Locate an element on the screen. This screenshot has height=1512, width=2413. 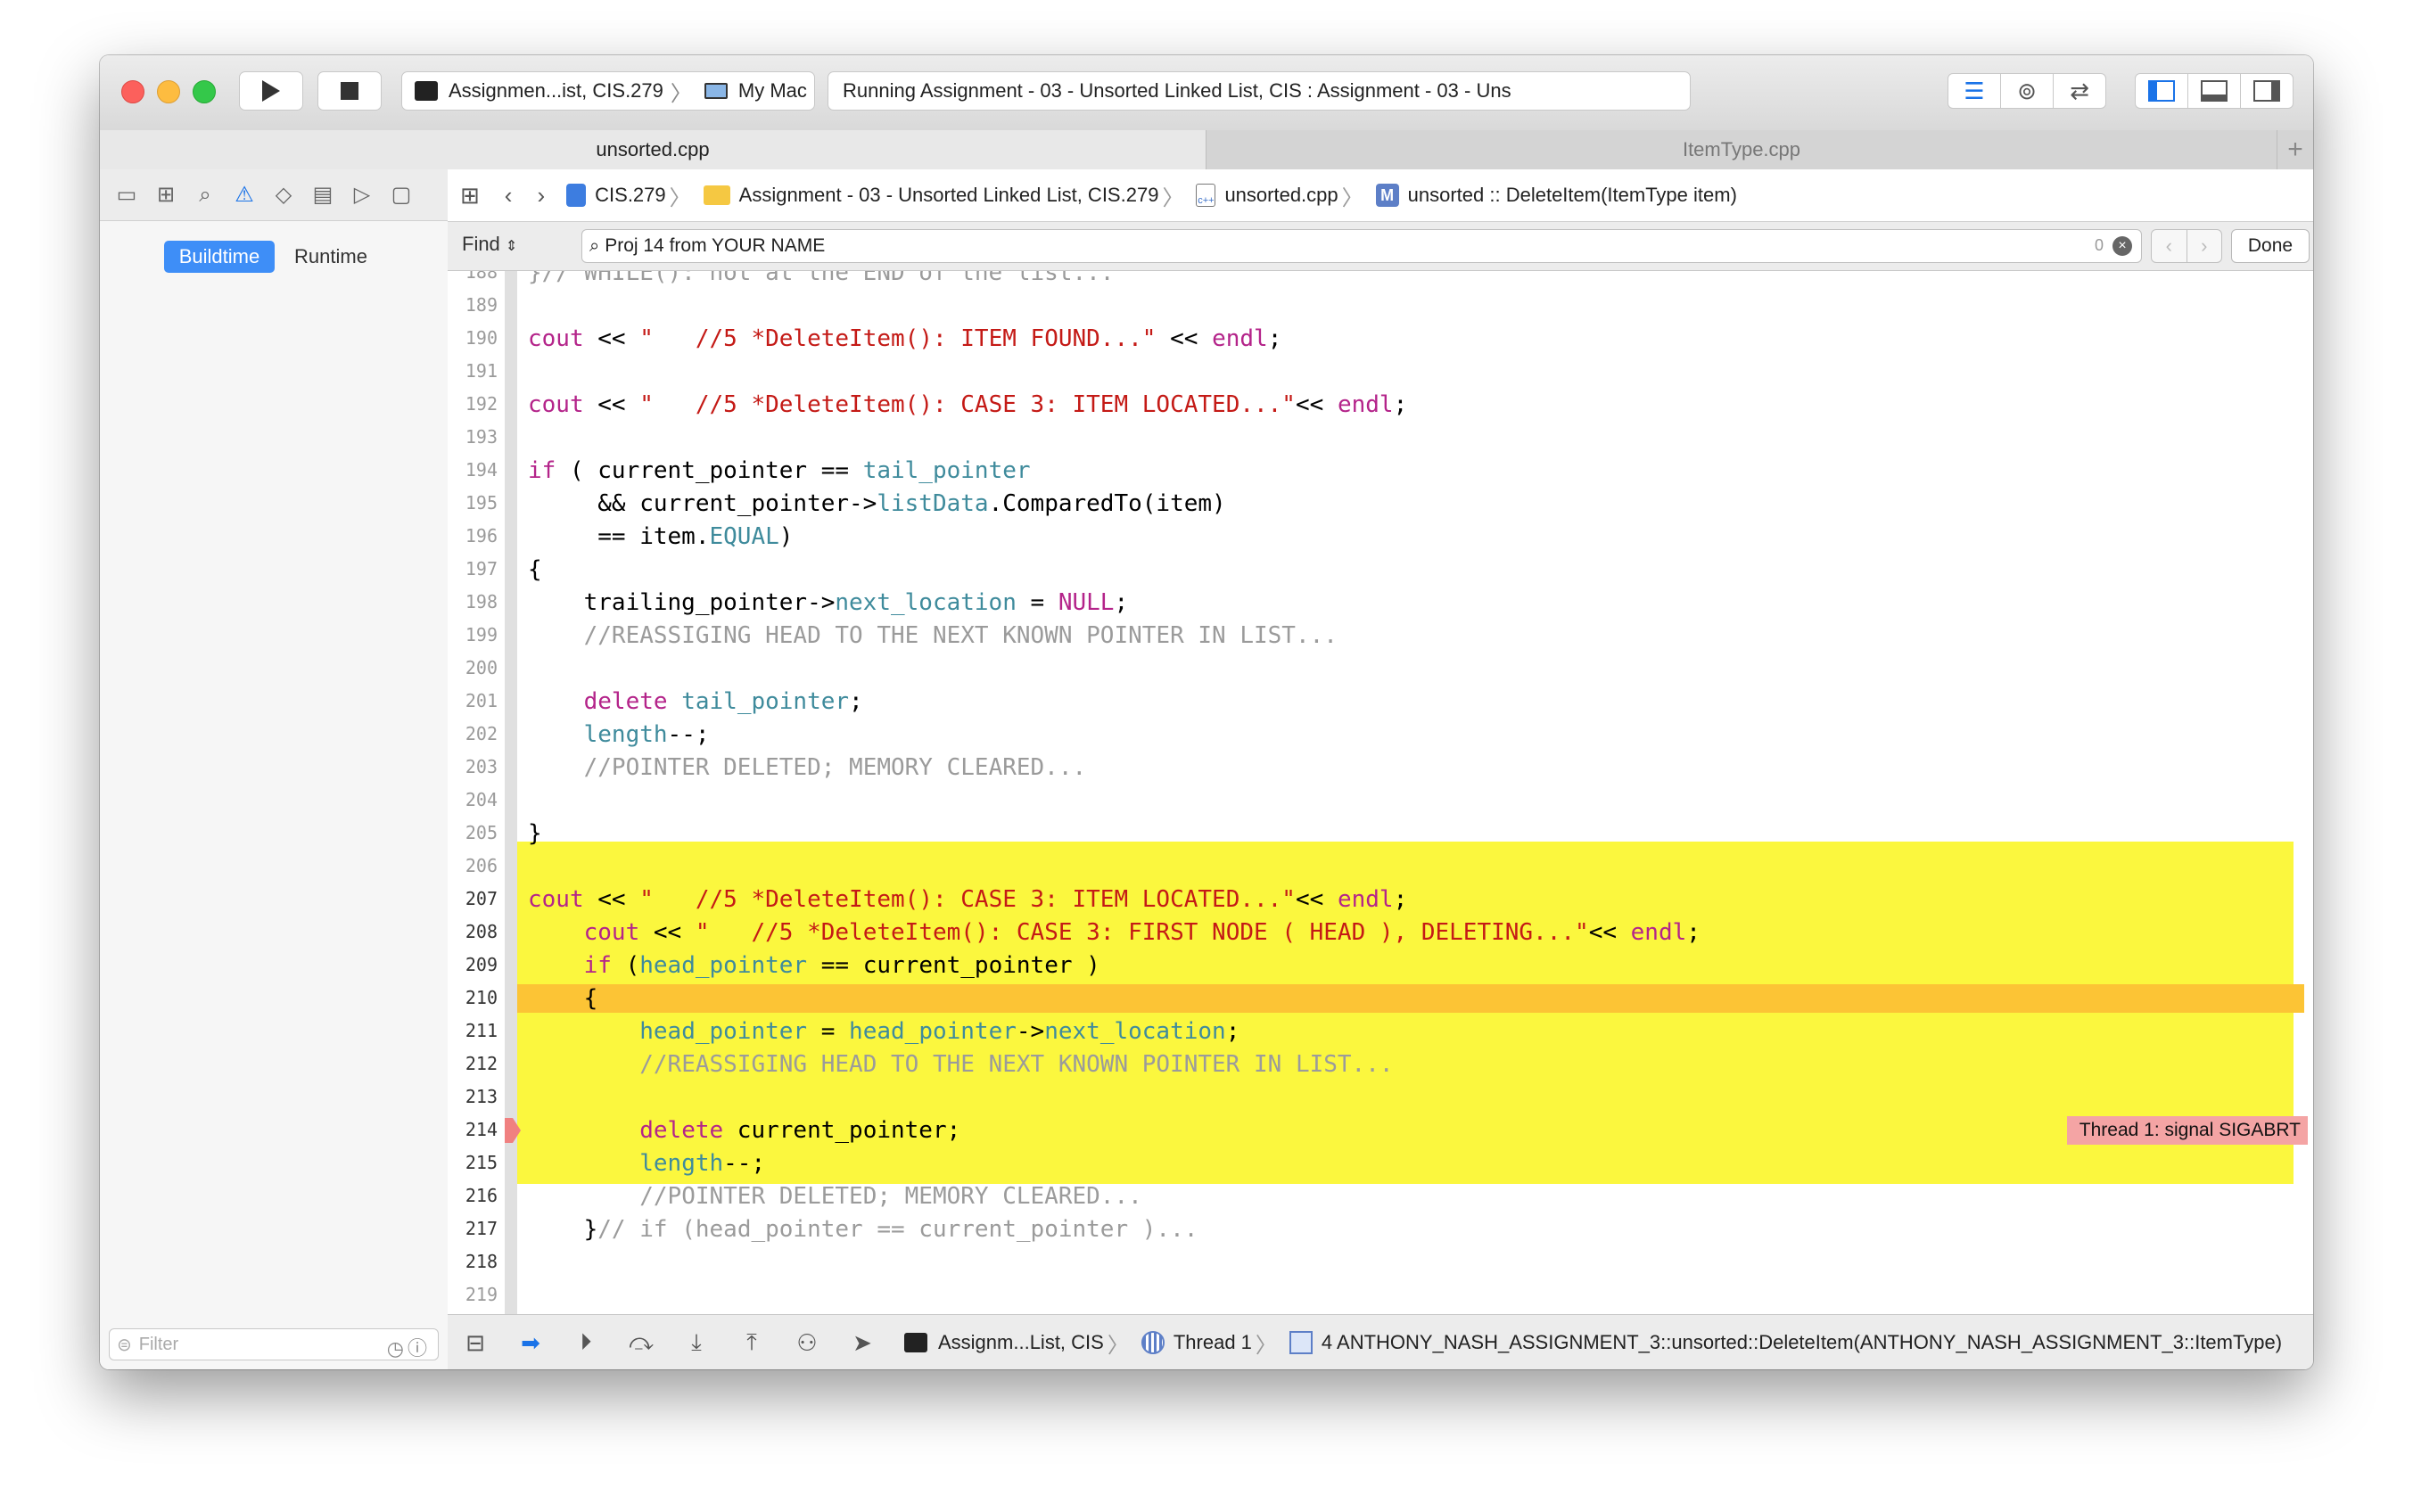
navigator-filter: ⊜ Filter ◷ⓘ is located at coordinates (274, 1344).